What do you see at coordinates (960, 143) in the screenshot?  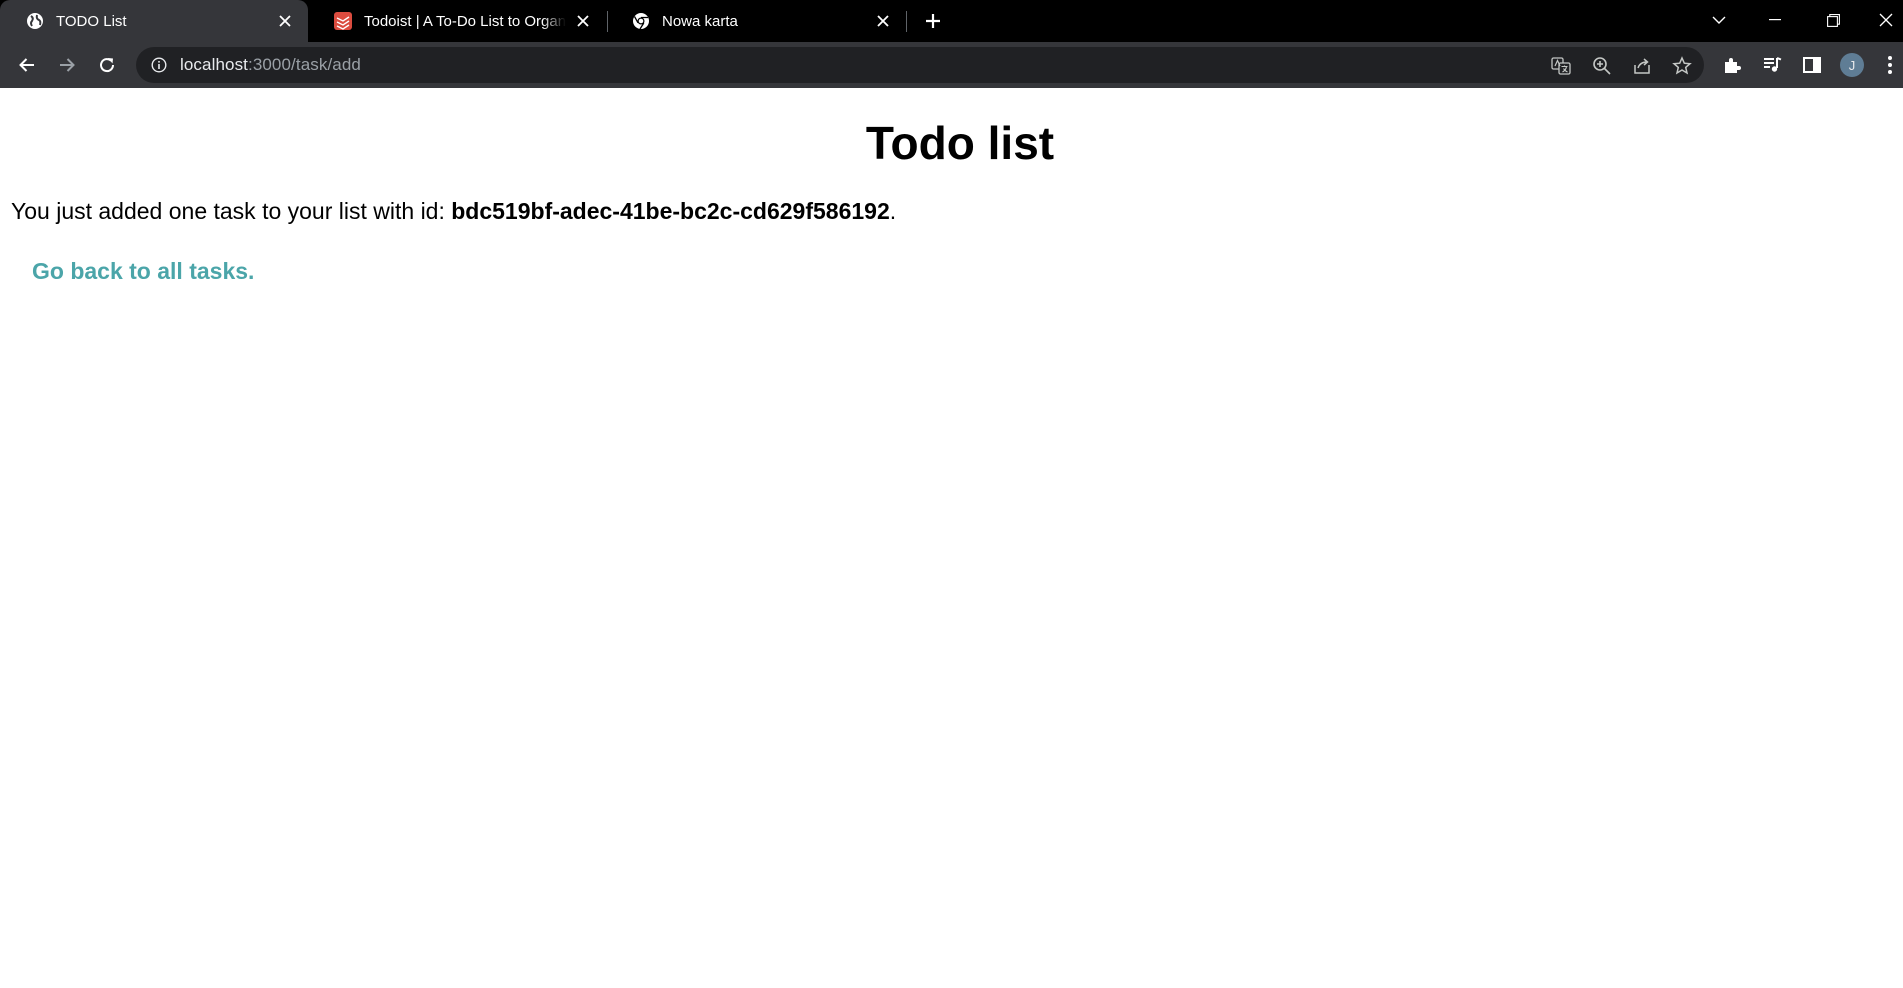 I see `page-title: Todo list` at bounding box center [960, 143].